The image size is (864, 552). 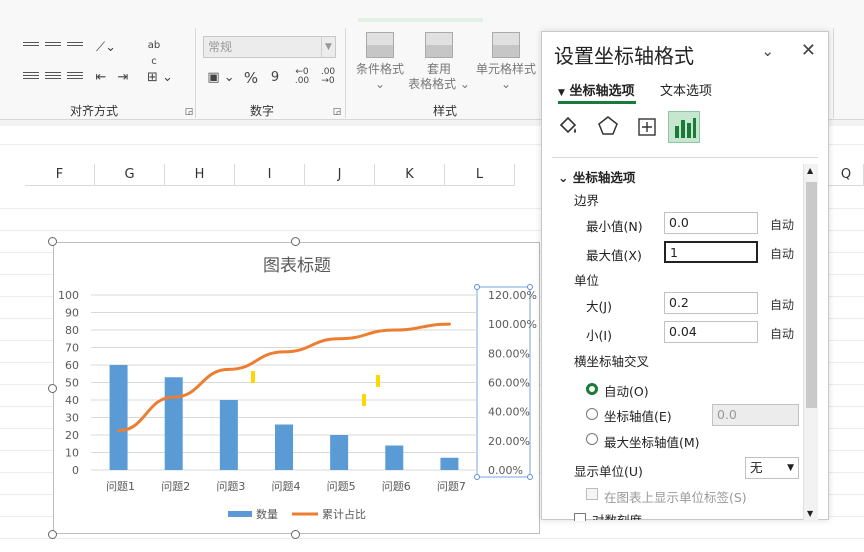 What do you see at coordinates (686, 89) in the screenshot?
I see `tab-text-options: 文本选项` at bounding box center [686, 89].